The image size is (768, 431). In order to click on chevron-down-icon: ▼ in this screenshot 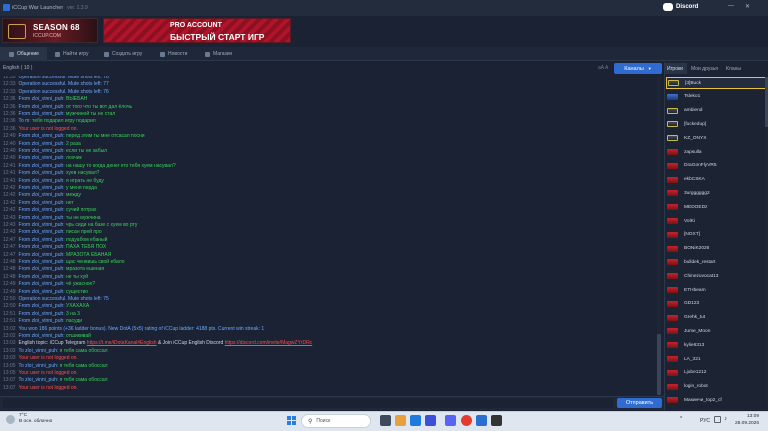, I will do `click(649, 68)`.